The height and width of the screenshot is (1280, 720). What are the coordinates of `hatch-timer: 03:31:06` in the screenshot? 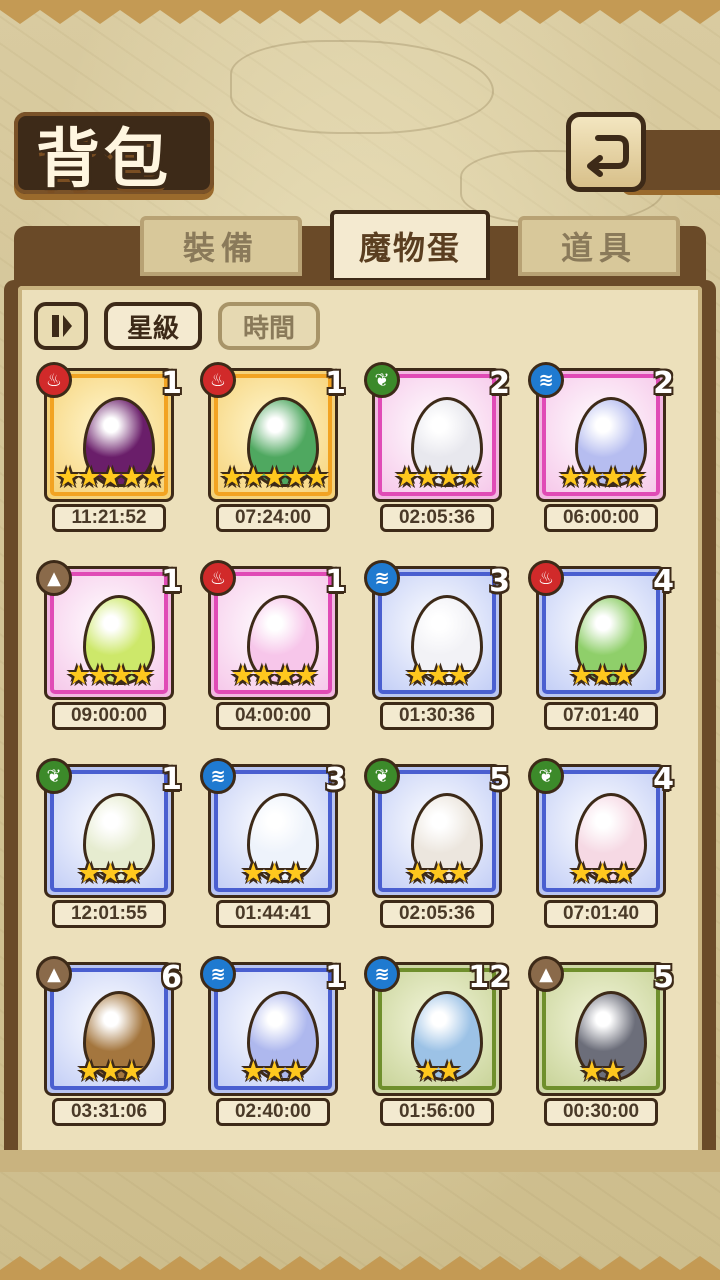 It's located at (109, 1112).